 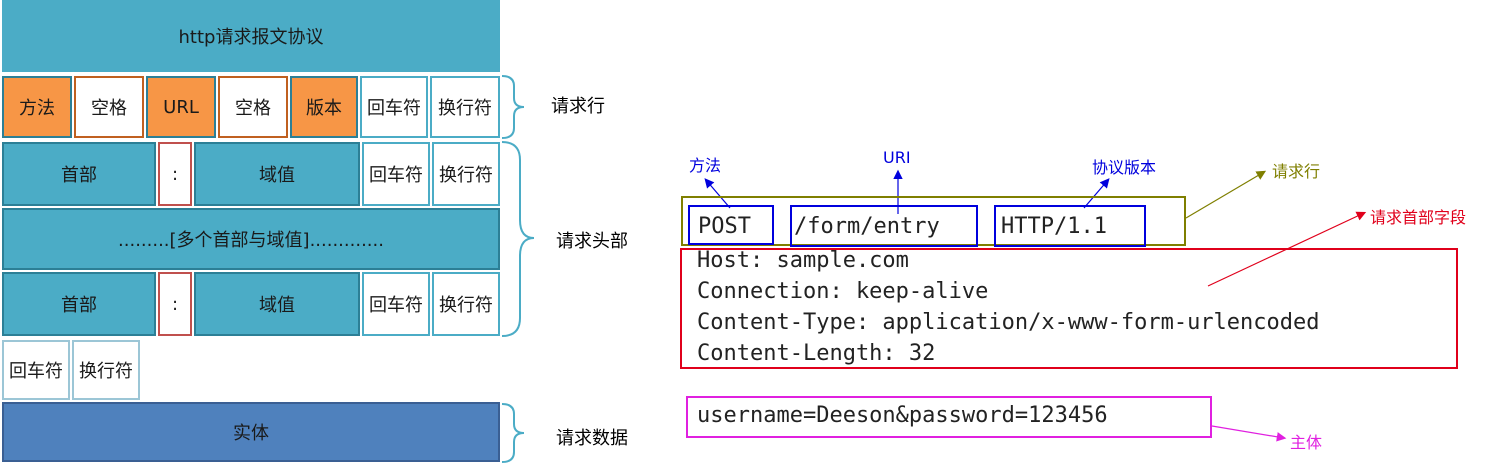 I want to click on arrow-body, so click(x=1249, y=433).